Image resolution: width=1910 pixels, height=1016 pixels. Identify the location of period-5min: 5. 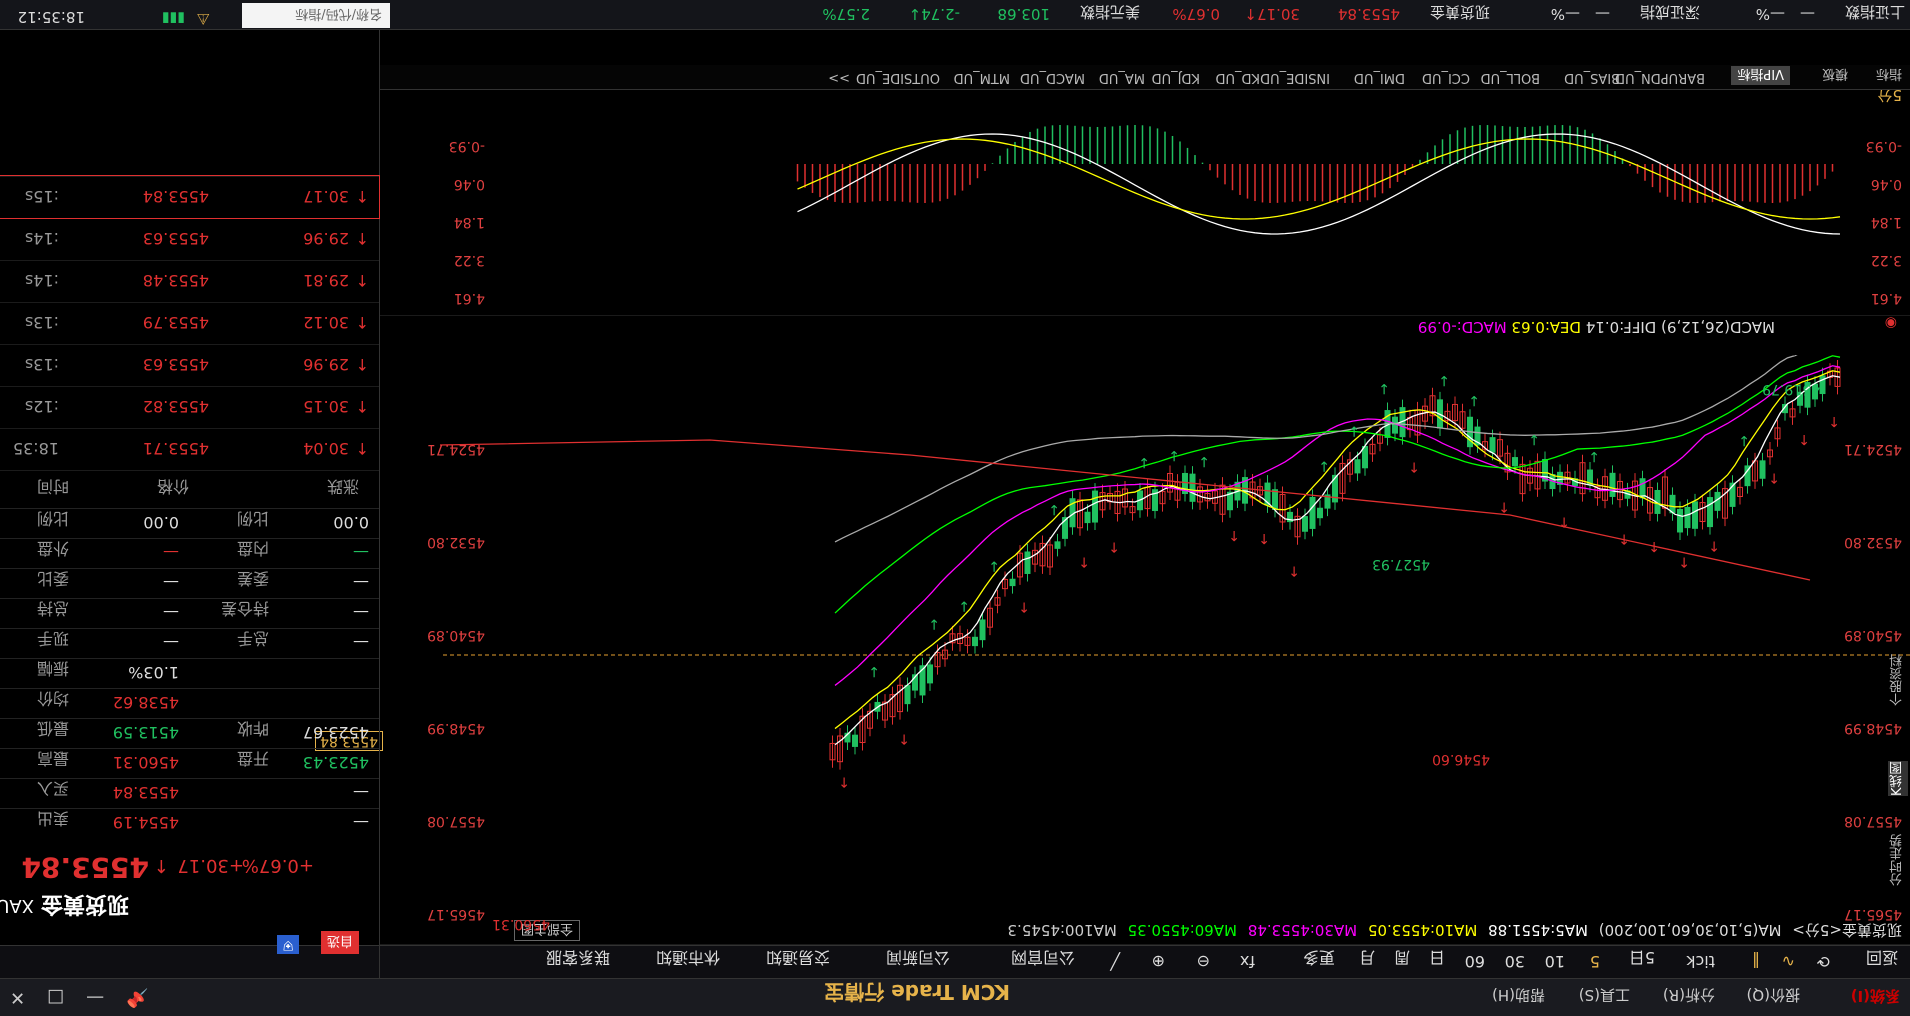
(1595, 961).